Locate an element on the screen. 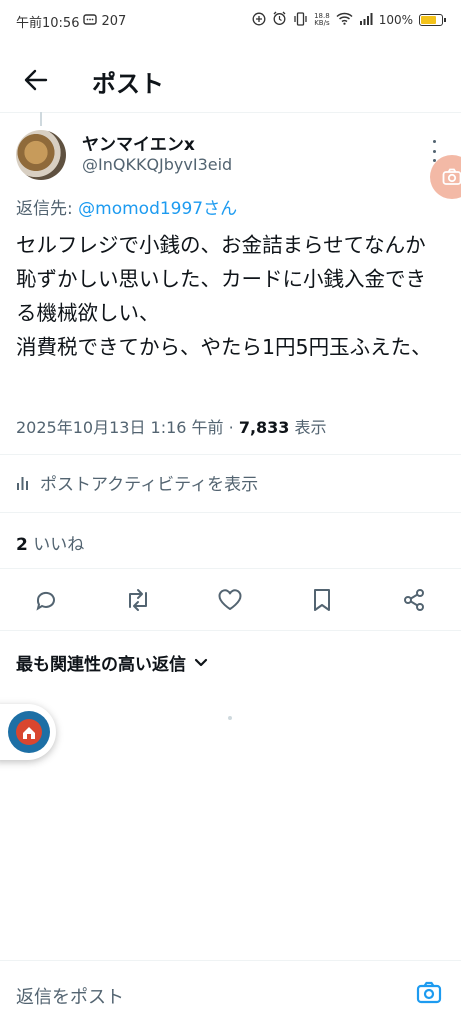 The height and width of the screenshot is (1025, 461). bookmark-button is located at coordinates (322, 600).